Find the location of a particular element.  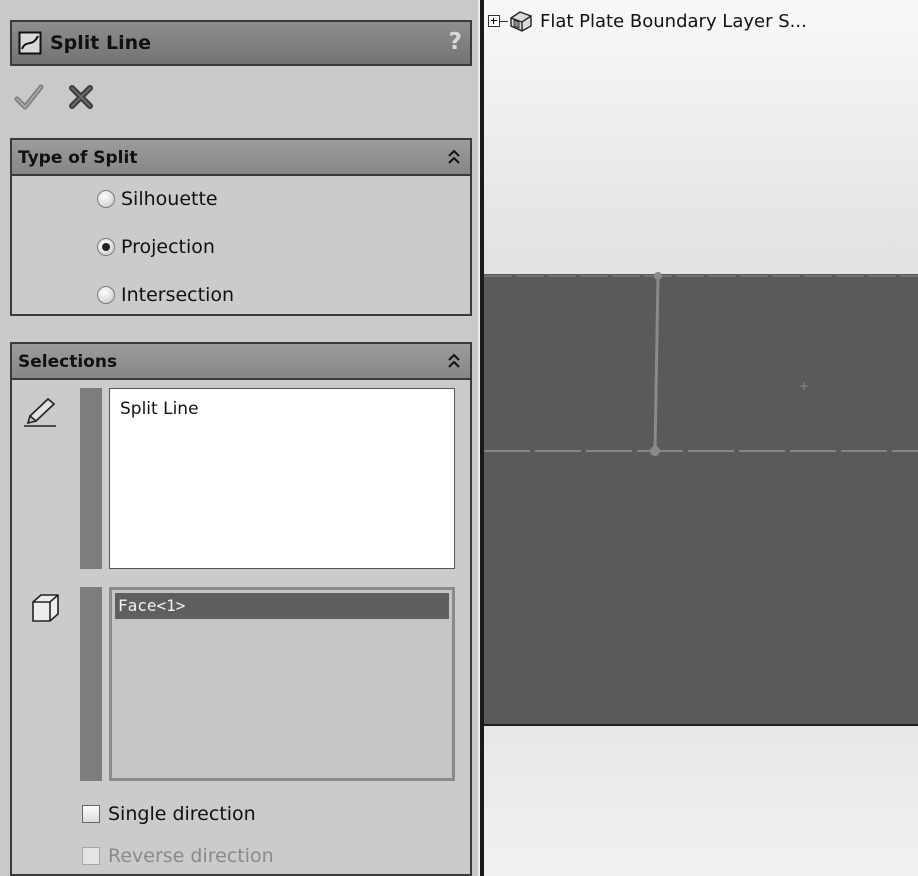

type-of-split-group is located at coordinates (241, 246).